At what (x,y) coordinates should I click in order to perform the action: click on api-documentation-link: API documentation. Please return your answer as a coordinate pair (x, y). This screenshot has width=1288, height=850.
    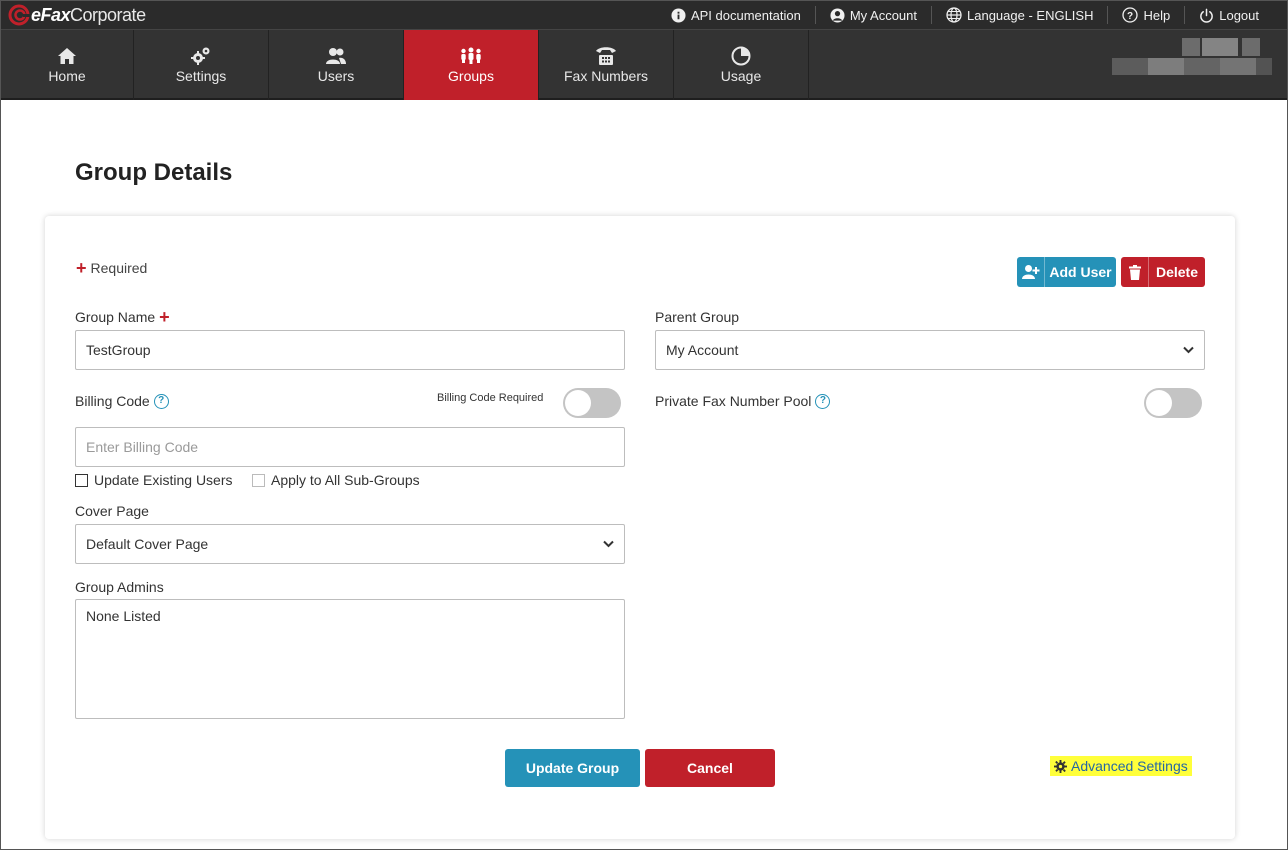
    Looking at the image, I should click on (736, 15).